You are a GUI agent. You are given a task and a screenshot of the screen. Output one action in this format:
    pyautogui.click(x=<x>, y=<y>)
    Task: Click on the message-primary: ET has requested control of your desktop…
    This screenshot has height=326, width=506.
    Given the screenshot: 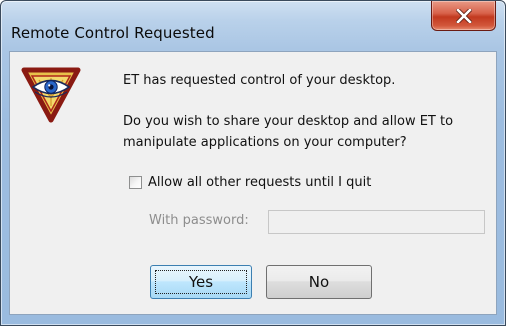 What is the action you would take?
    pyautogui.click(x=259, y=80)
    